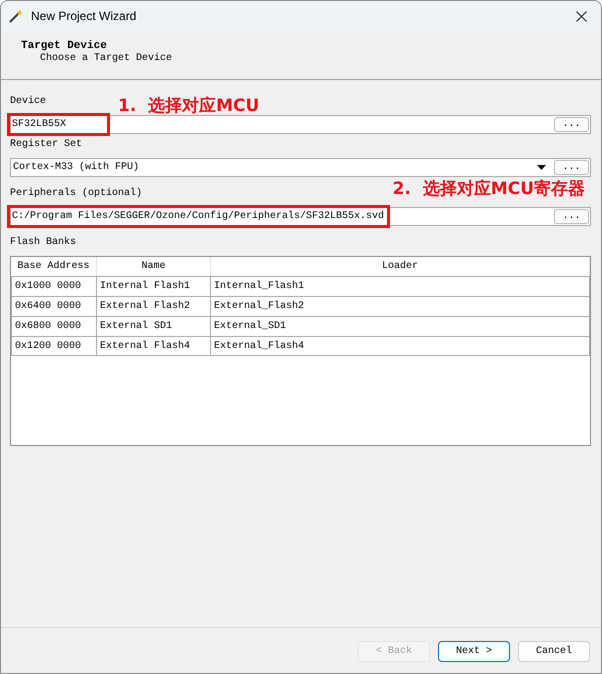 This screenshot has width=602, height=674. What do you see at coordinates (581, 16) in the screenshot?
I see `close-icon` at bounding box center [581, 16].